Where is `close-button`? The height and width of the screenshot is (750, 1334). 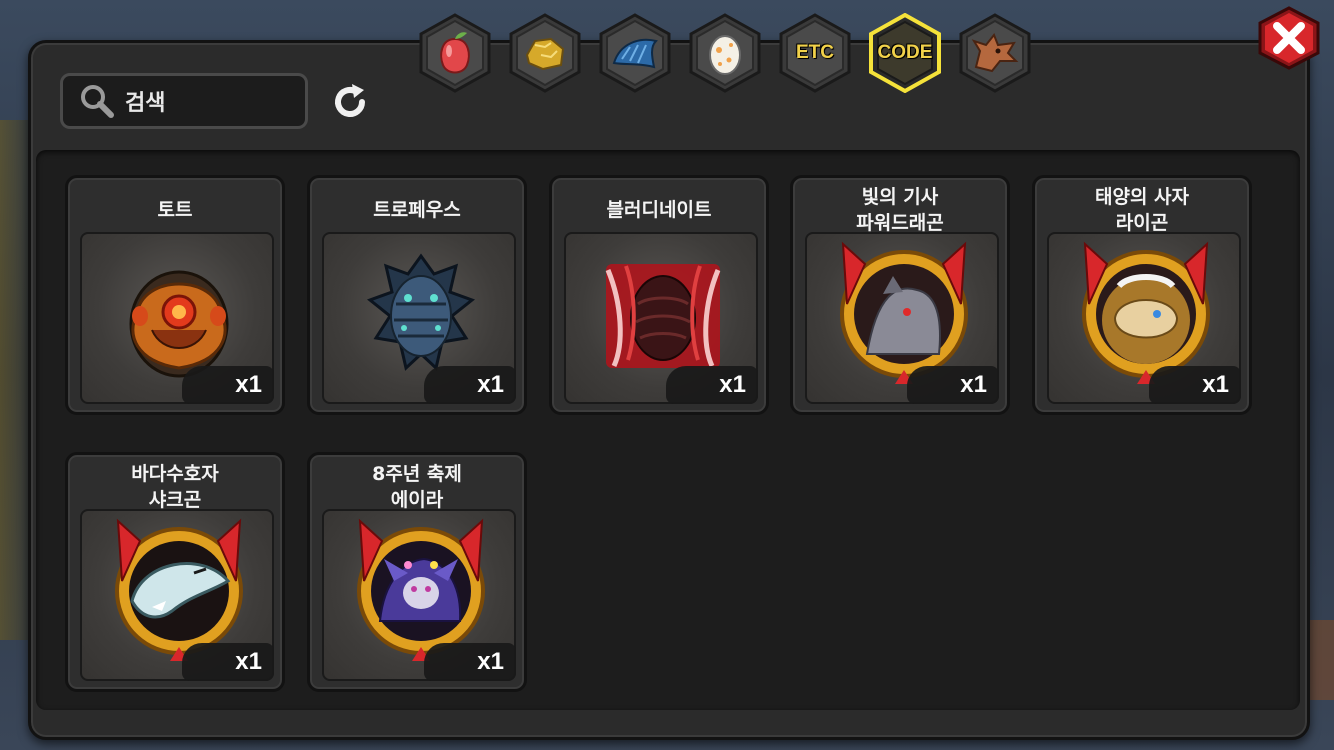 close-button is located at coordinates (1289, 38).